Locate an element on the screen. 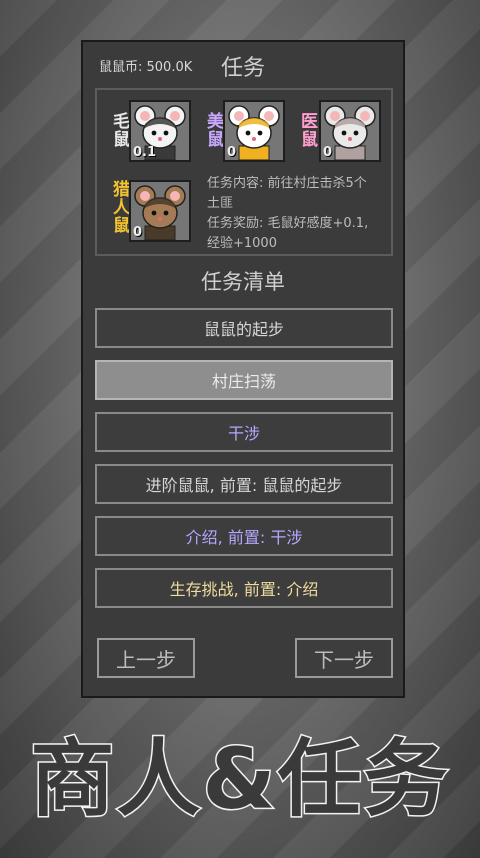 The image size is (480, 858). task-reward: 任务奖励: 毛鼠好感度+0.1, 经验+1000 is located at coordinates (288, 233).